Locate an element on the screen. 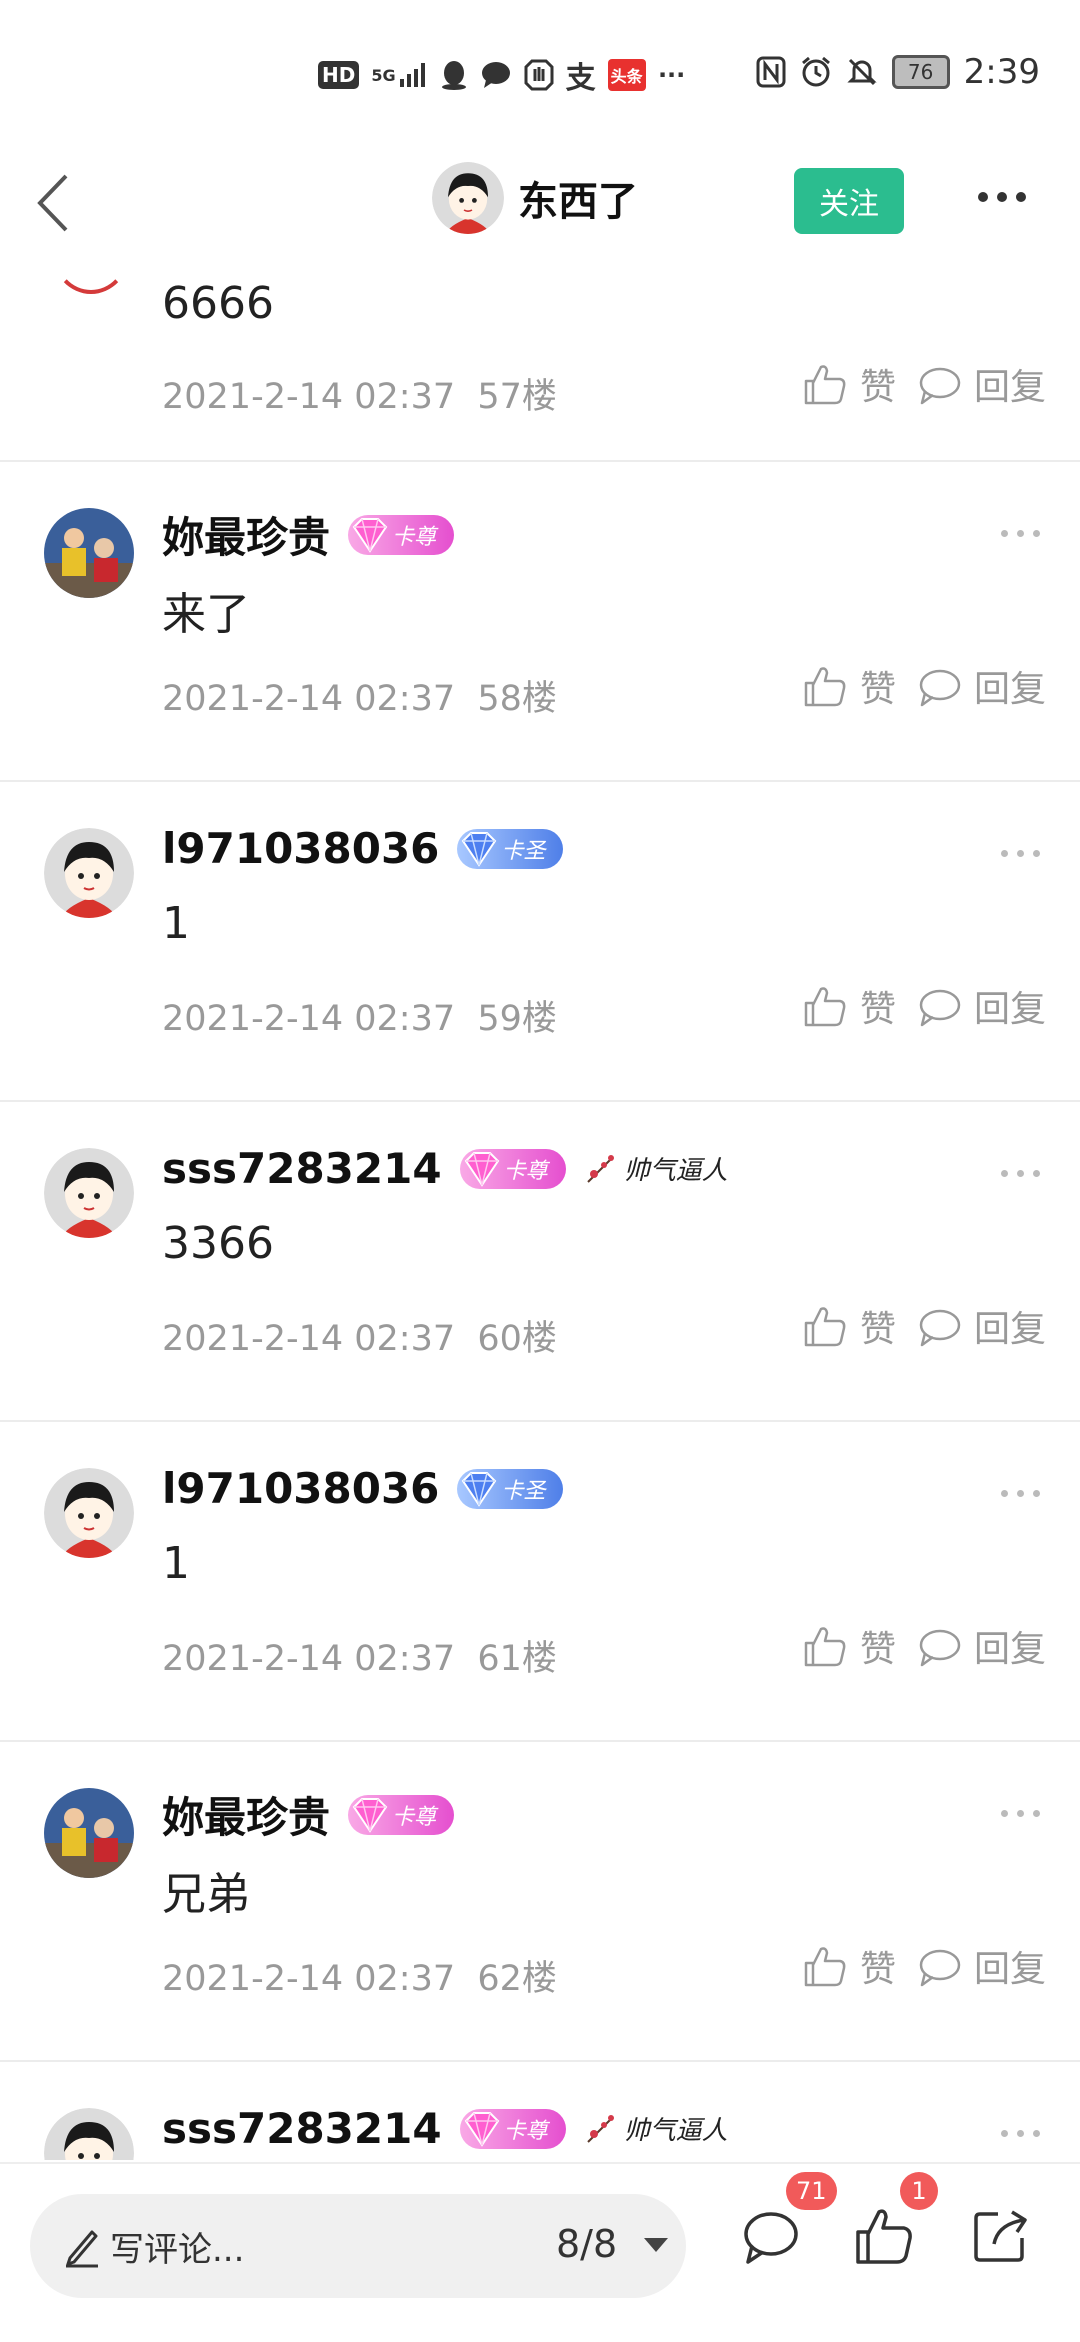 The image size is (1080, 2342). comment-meta: 2021-2-14 02:37 57楼 is located at coordinates (359, 393).